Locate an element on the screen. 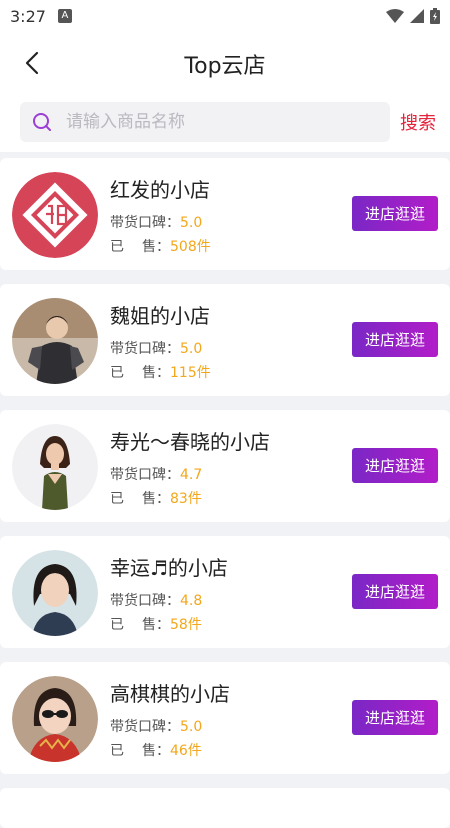  page-title: Top云店 is located at coordinates (225, 66).